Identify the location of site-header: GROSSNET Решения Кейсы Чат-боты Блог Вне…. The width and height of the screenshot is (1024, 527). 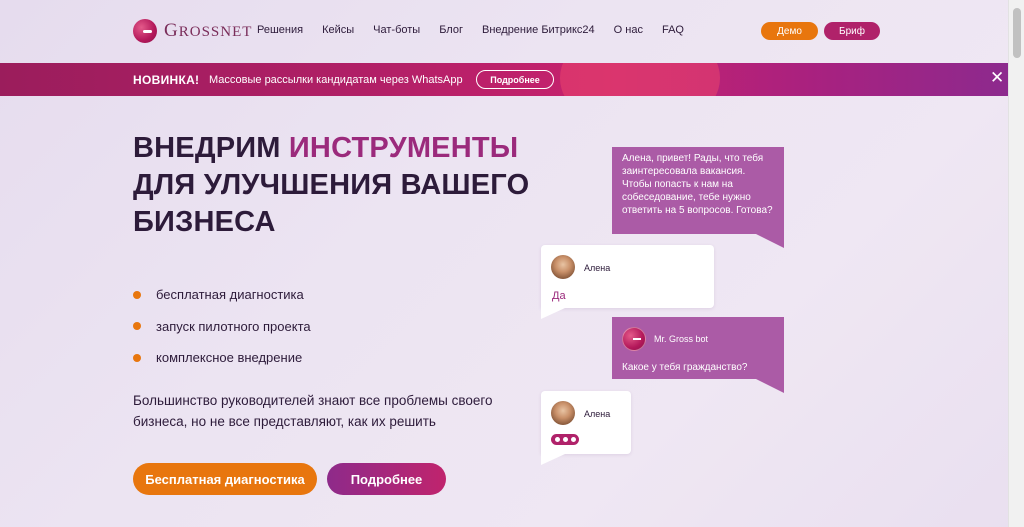
(504, 31).